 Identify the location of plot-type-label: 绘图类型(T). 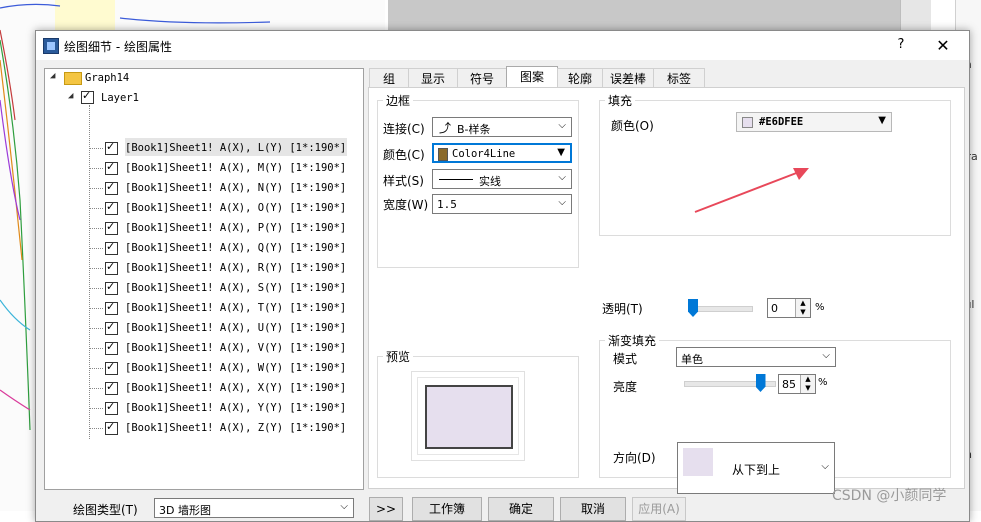
(105, 510).